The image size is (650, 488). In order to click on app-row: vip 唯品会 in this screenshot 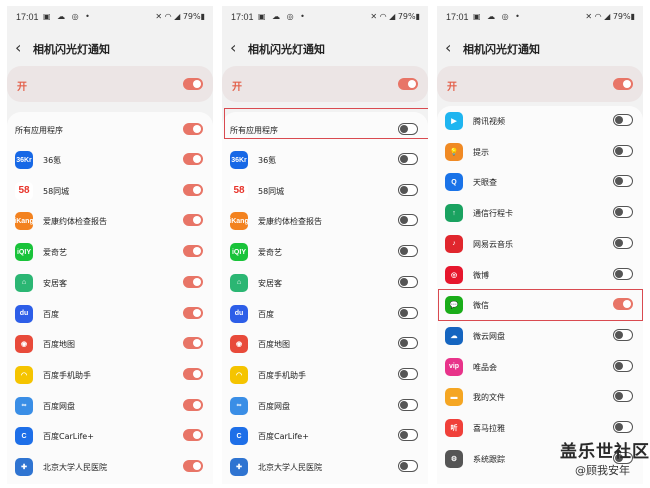, I will do `click(540, 367)`.